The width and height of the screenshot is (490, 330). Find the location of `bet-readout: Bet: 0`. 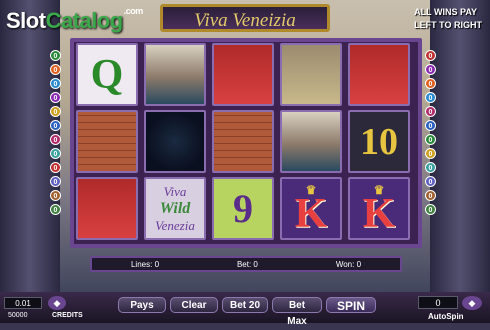

bet-readout: Bet: 0 is located at coordinates (247, 264).